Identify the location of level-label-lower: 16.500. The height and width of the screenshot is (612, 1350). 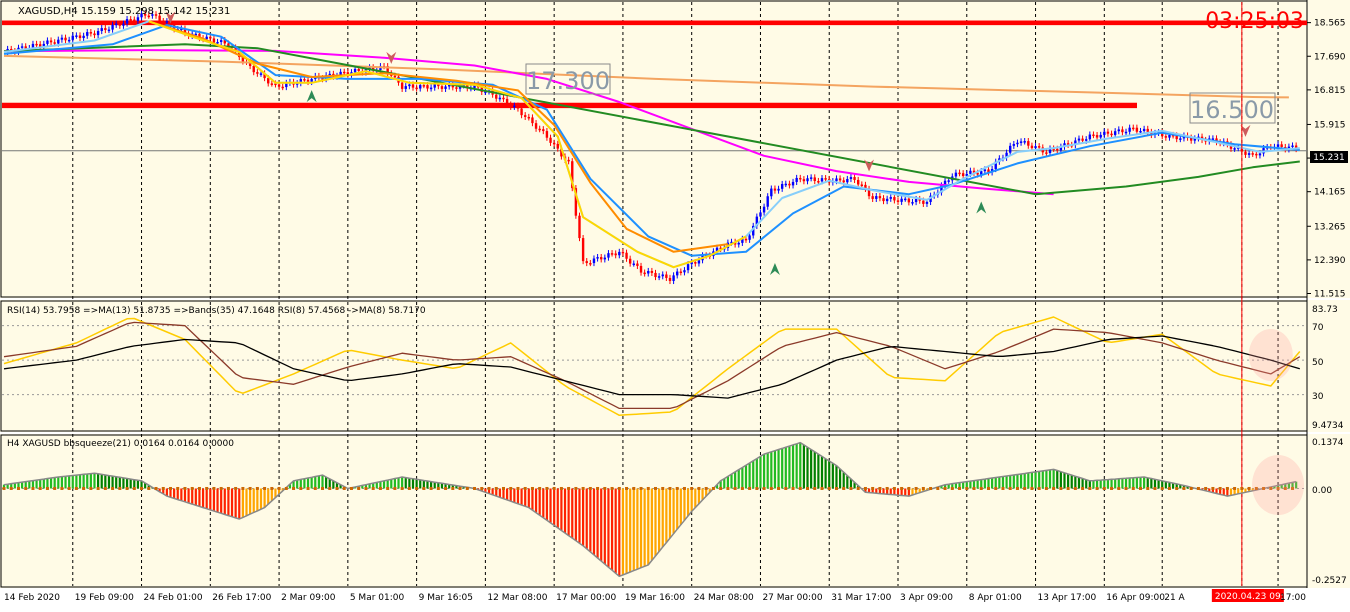
(1232, 110).